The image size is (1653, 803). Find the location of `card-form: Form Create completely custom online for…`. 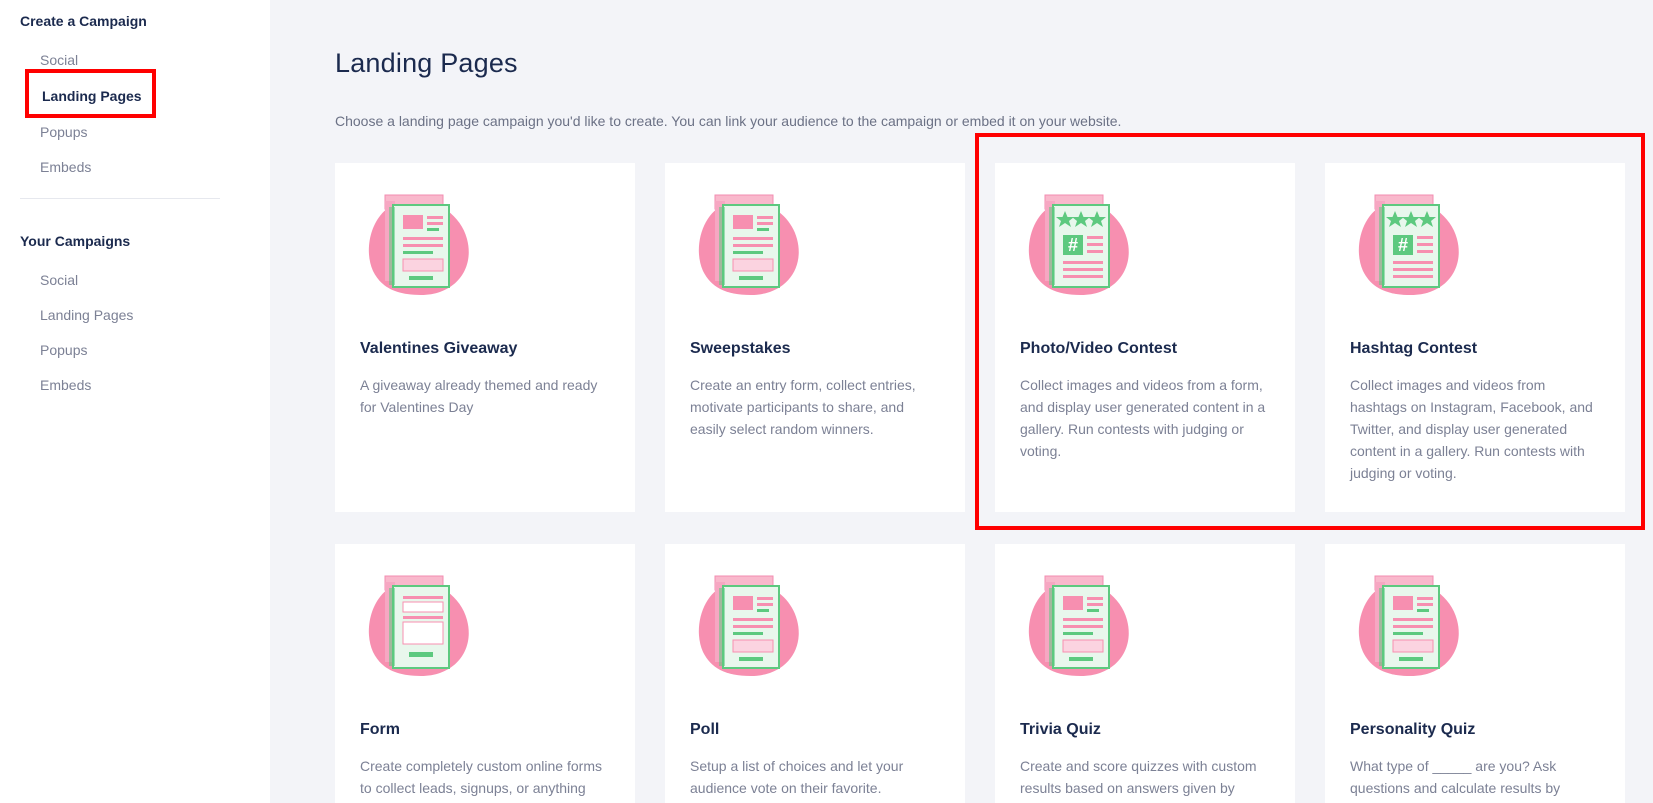

card-form: Form Create completely custom online for… is located at coordinates (485, 673).